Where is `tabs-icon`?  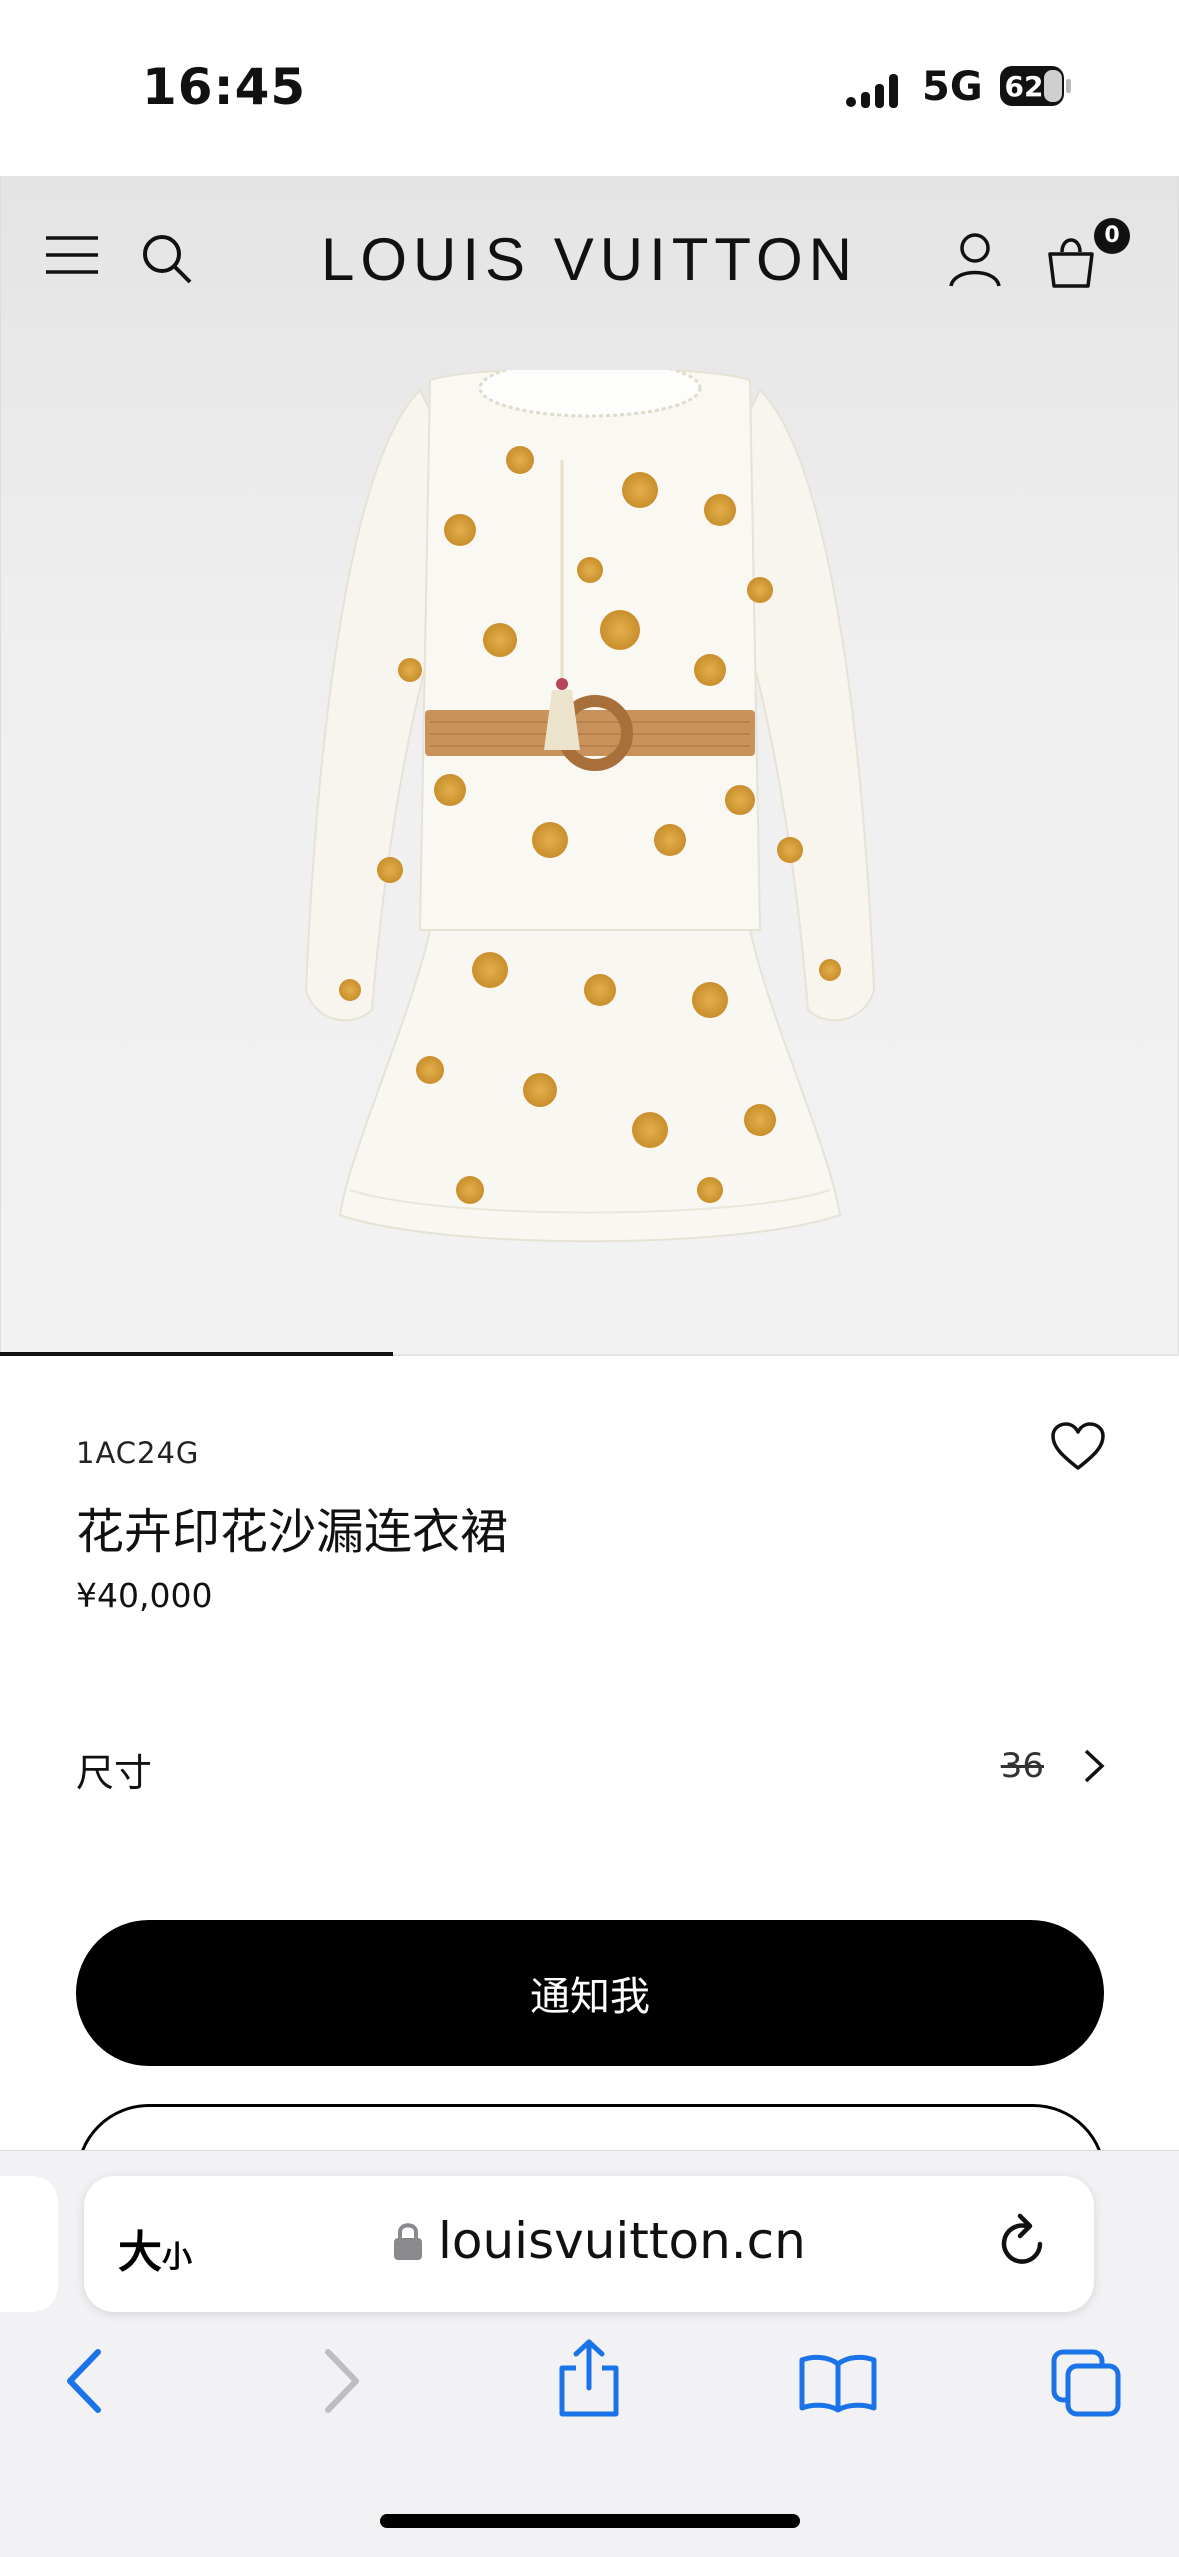 tabs-icon is located at coordinates (1086, 2385).